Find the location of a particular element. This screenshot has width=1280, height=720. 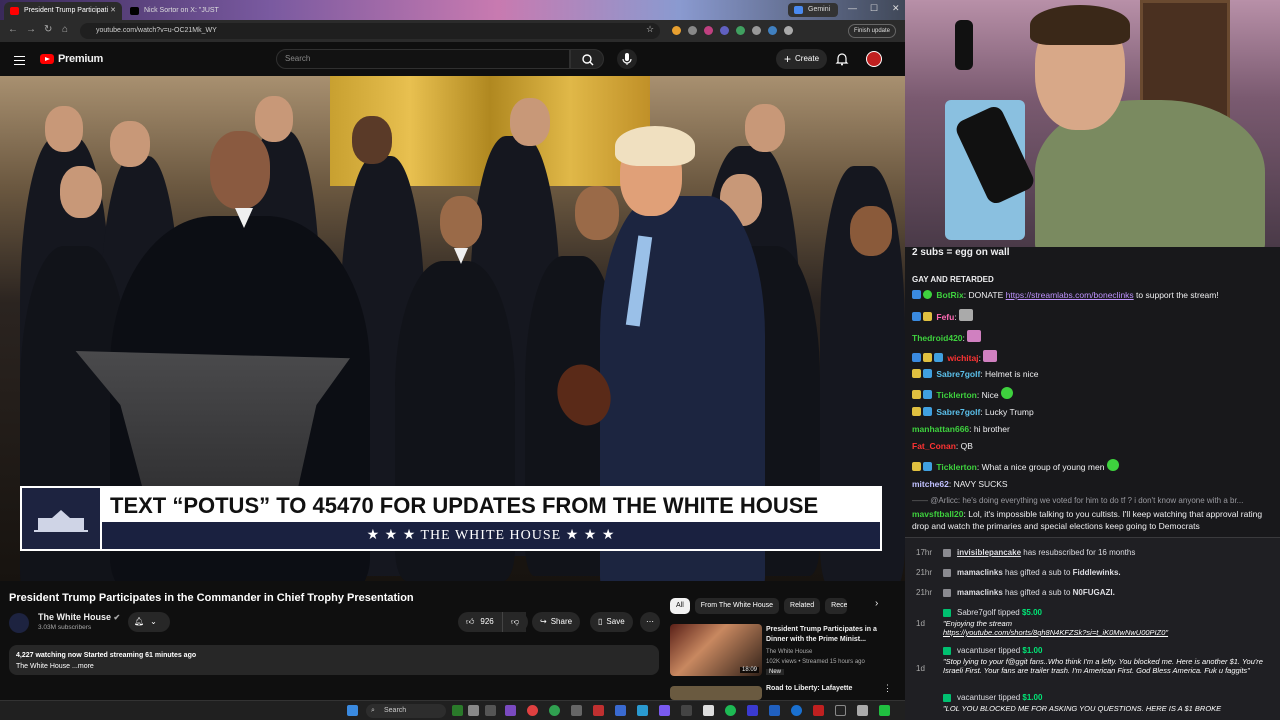

tip-amount: $5.00 is located at coordinates (1031, 612).